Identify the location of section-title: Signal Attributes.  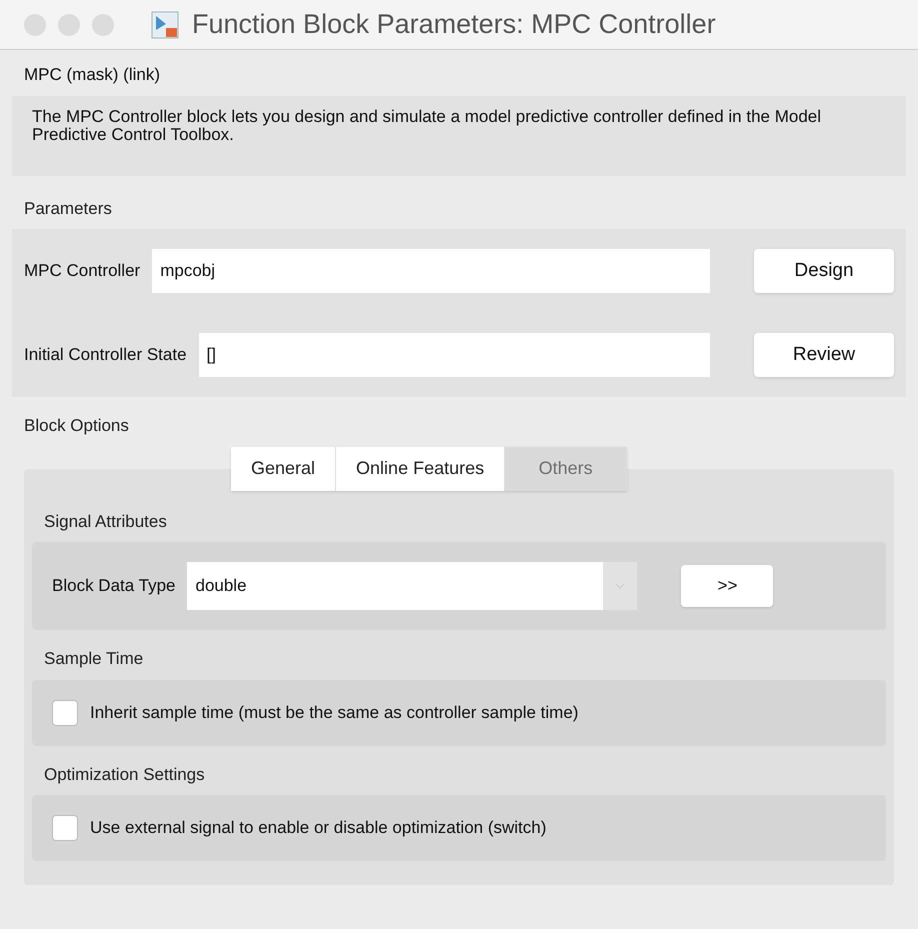
(105, 521).